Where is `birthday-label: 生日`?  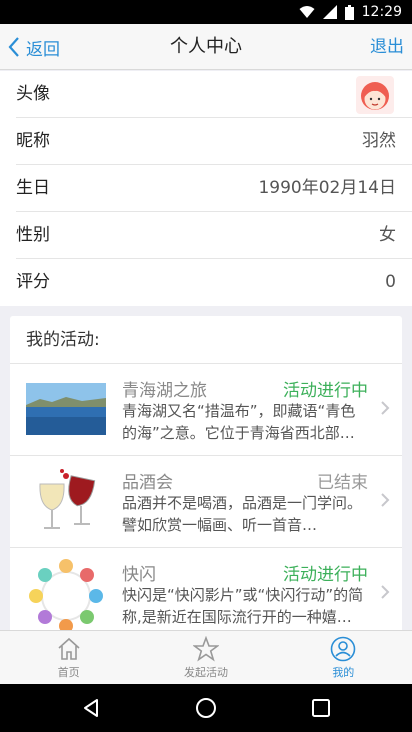
birthday-label: 生日 is located at coordinates (33, 188).